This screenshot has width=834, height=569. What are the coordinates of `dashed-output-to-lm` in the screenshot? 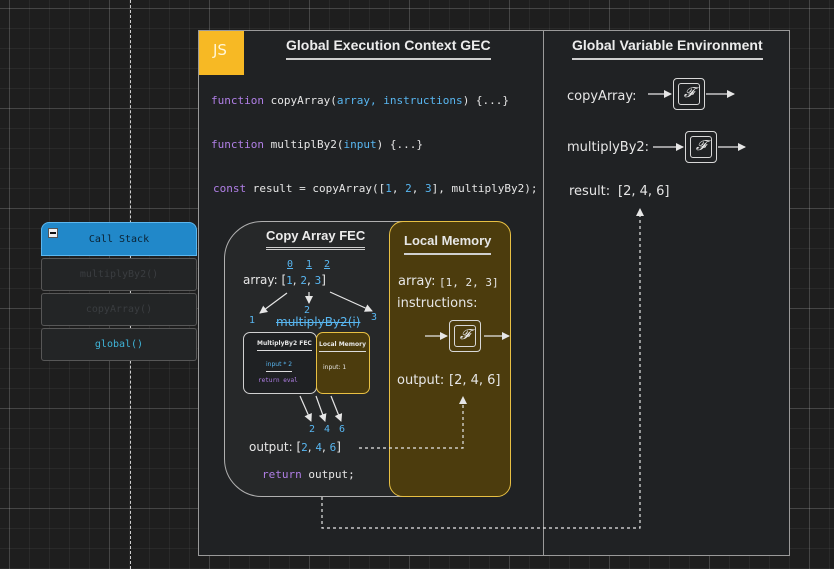 It's located at (413, 422).